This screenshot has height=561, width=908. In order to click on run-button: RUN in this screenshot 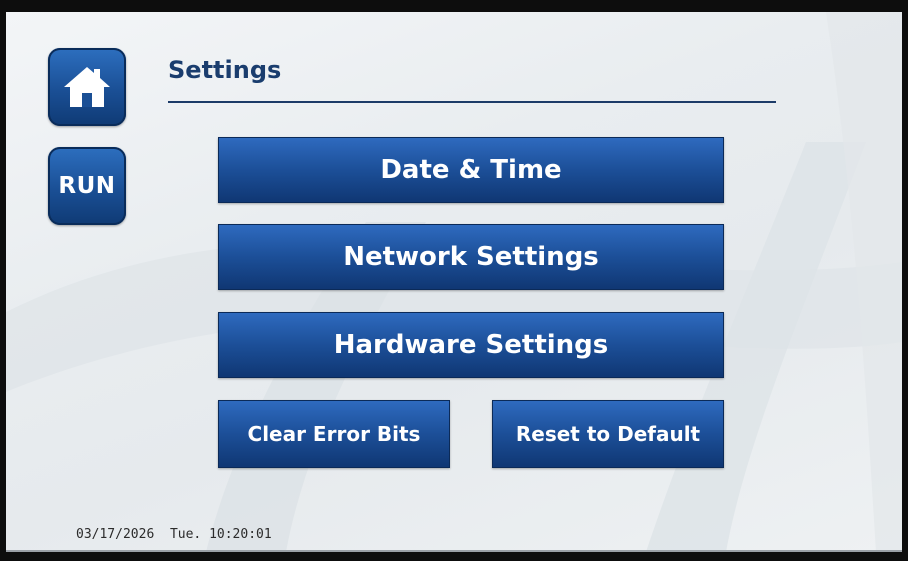, I will do `click(87, 186)`.